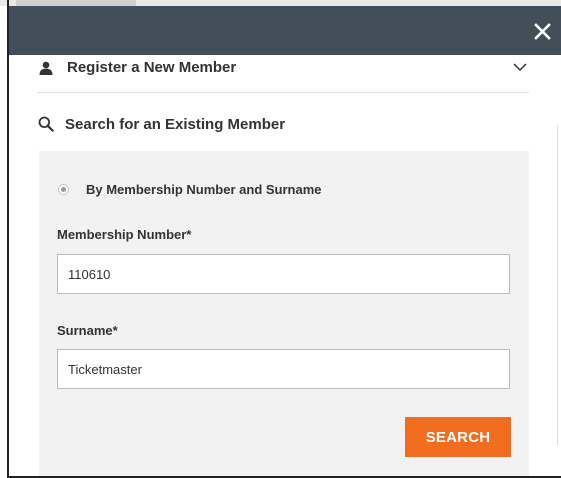 The image size is (561, 478). What do you see at coordinates (204, 189) in the screenshot?
I see `membership-surname-option-label: By Membership Number and Surname` at bounding box center [204, 189].